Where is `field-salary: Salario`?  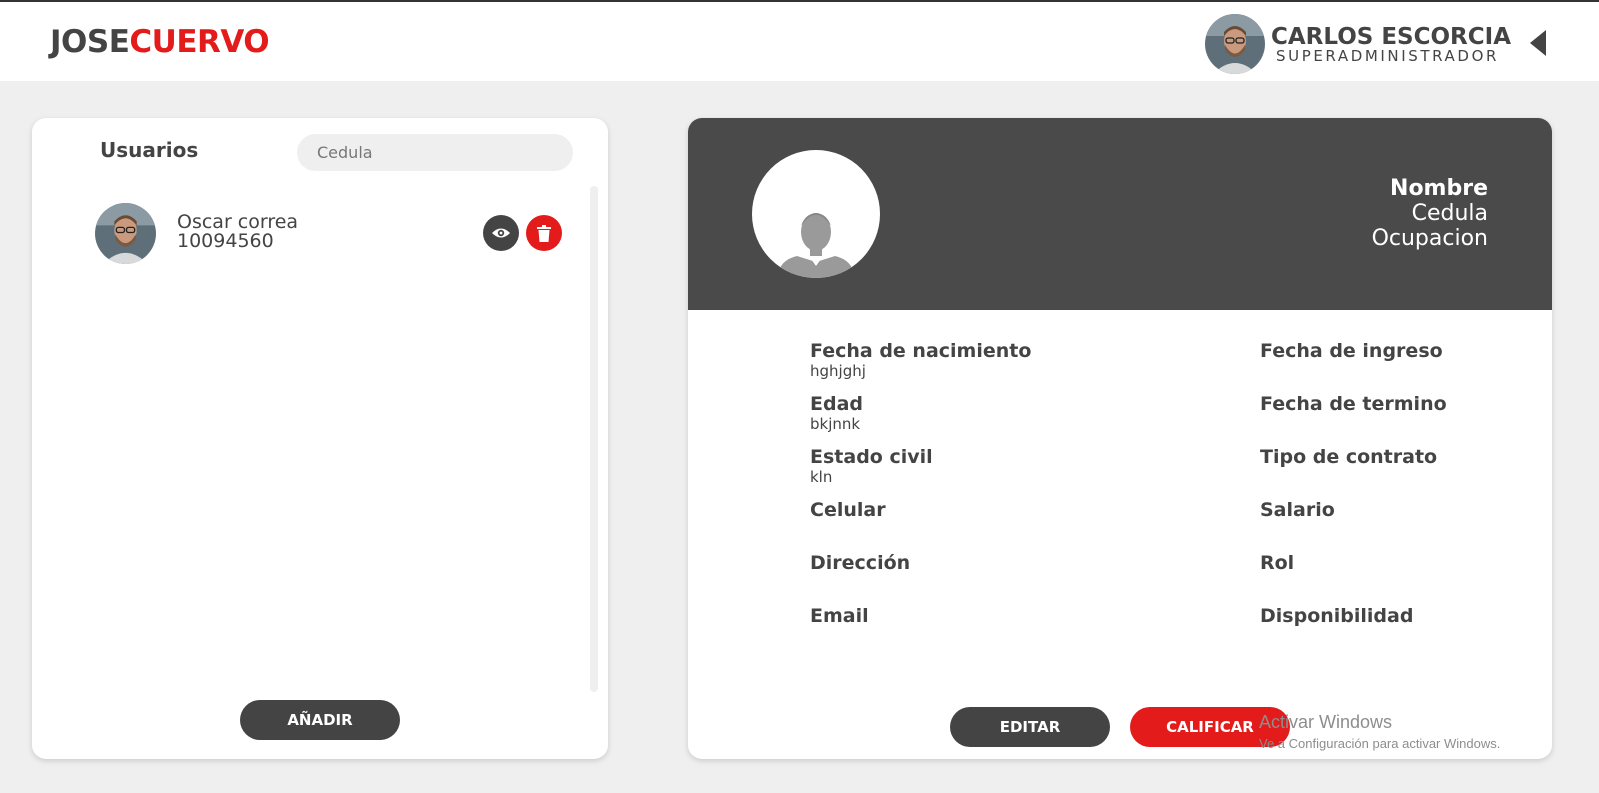 field-salary: Salario is located at coordinates (1297, 510).